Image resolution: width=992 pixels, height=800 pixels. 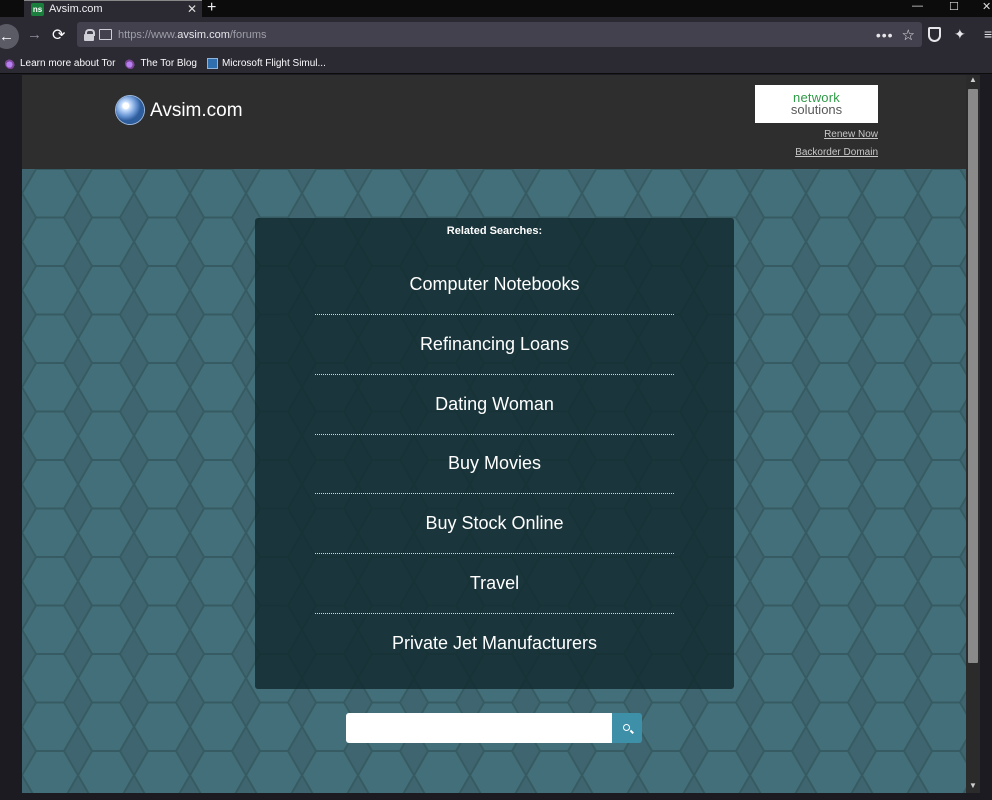 I want to click on vertical-scrollbar: ▲ ▼, so click(x=973, y=434).